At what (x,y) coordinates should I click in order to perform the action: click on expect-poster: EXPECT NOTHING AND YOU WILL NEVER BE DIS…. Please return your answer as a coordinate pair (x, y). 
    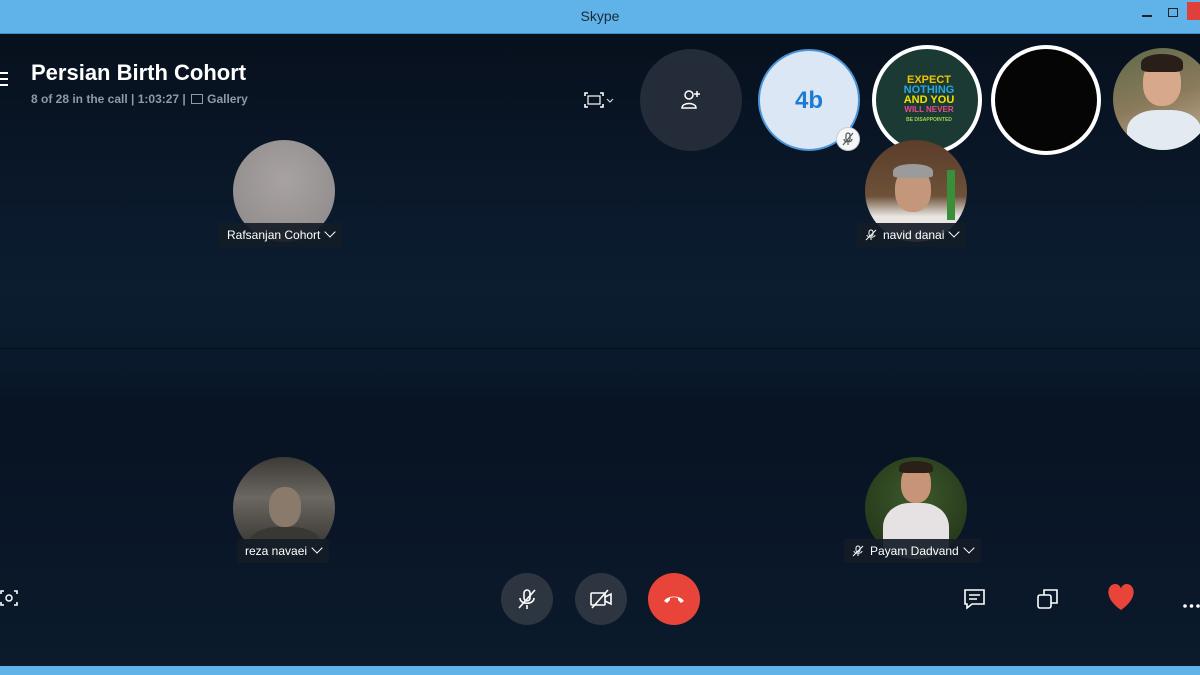
    Looking at the image, I should click on (929, 100).